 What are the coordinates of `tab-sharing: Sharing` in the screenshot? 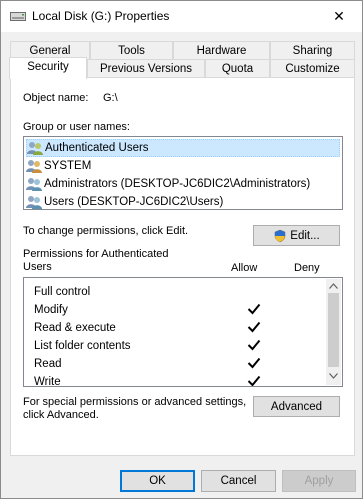 It's located at (312, 51).